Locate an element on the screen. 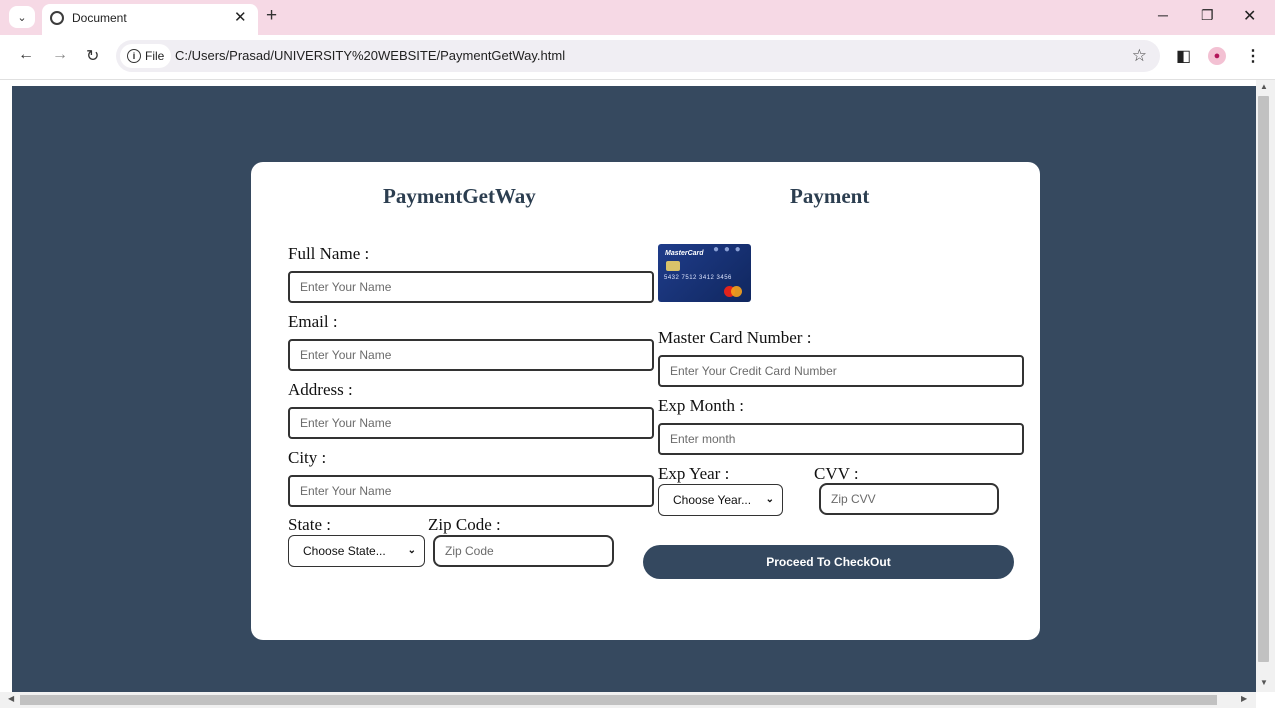 The height and width of the screenshot is (712, 1275). vertical-scrollbar: ▲ ▼ is located at coordinates (1265, 386).